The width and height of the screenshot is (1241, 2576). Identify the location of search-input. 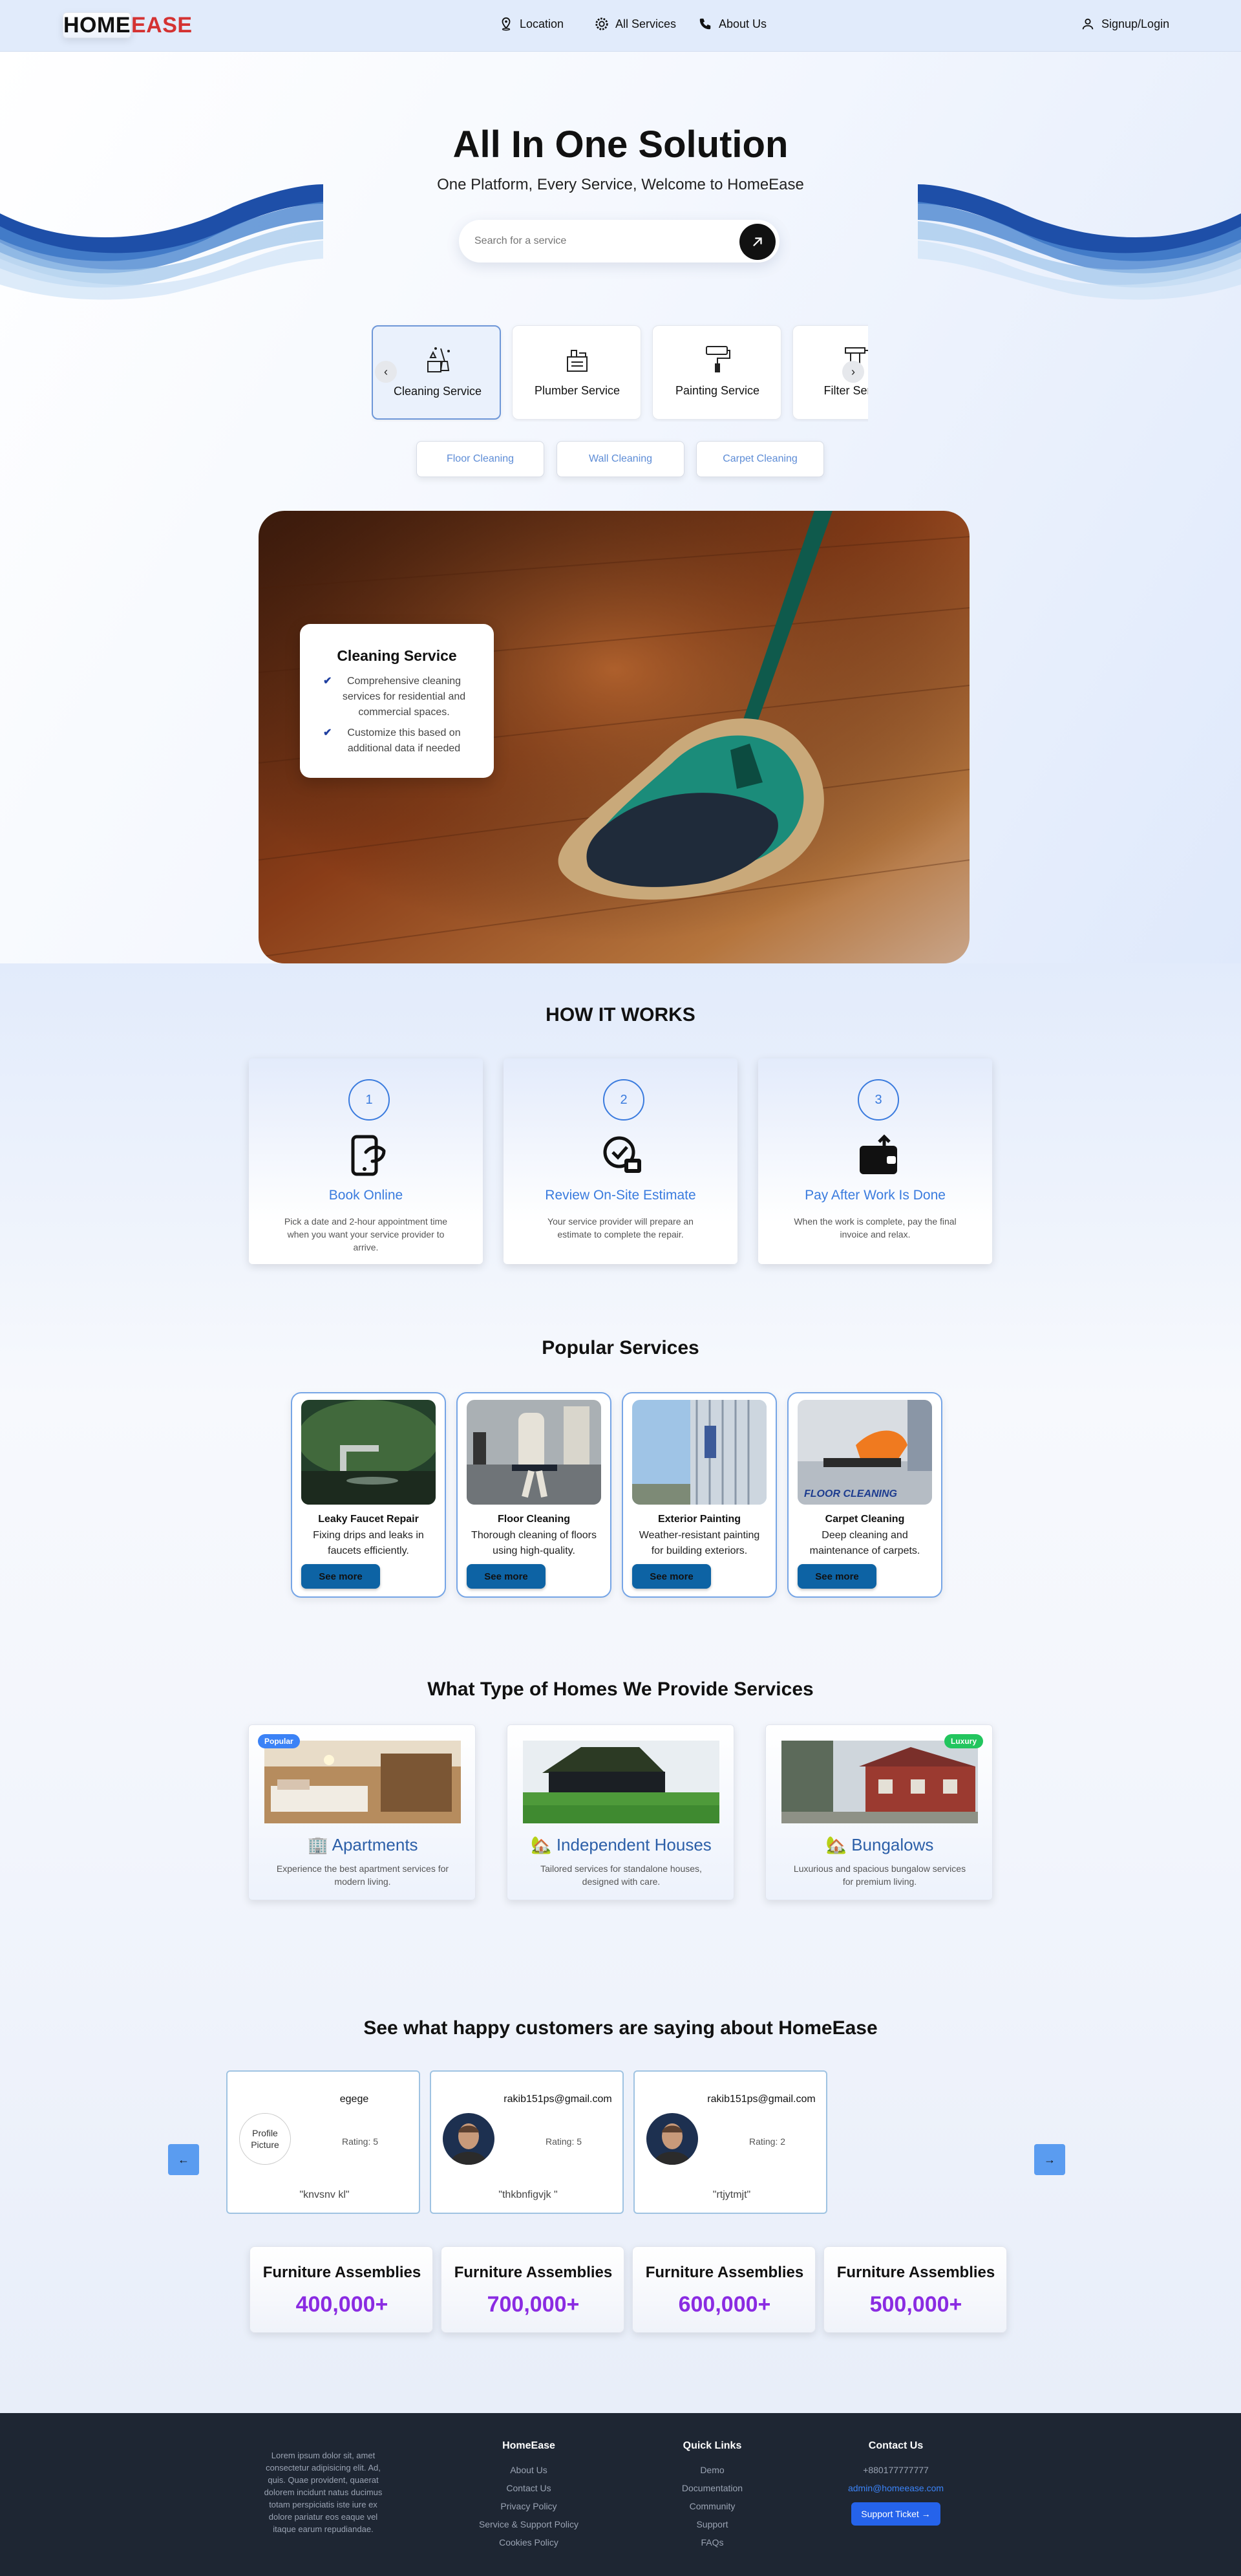
(597, 241).